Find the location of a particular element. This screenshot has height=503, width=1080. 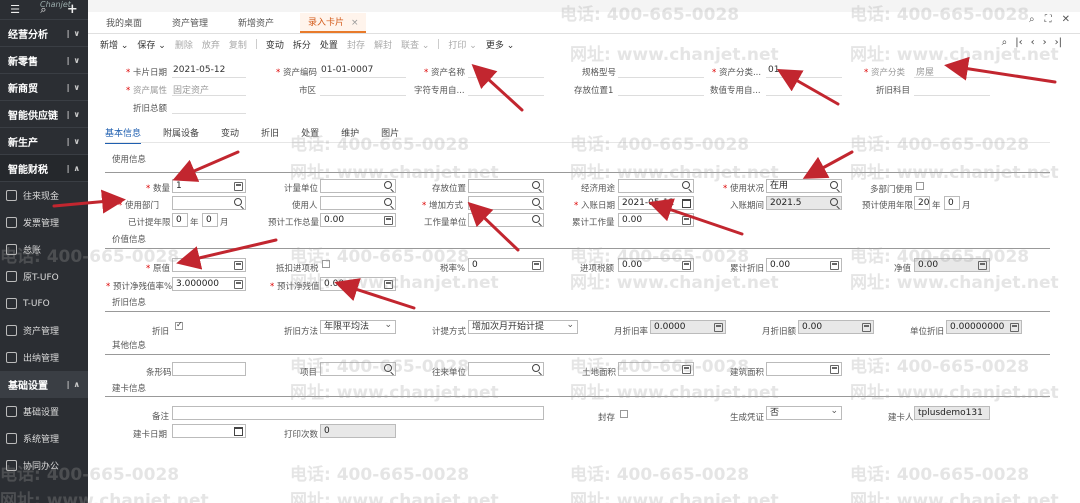

sidebar-item-ufo: T-UFO is located at coordinates (44, 303).